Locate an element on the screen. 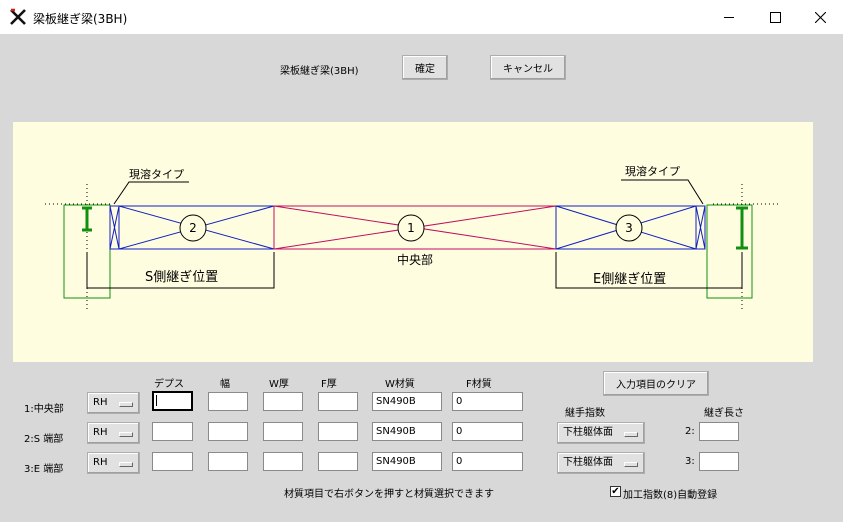 The width and height of the screenshot is (843, 522). depth-input-center is located at coordinates (172, 401).